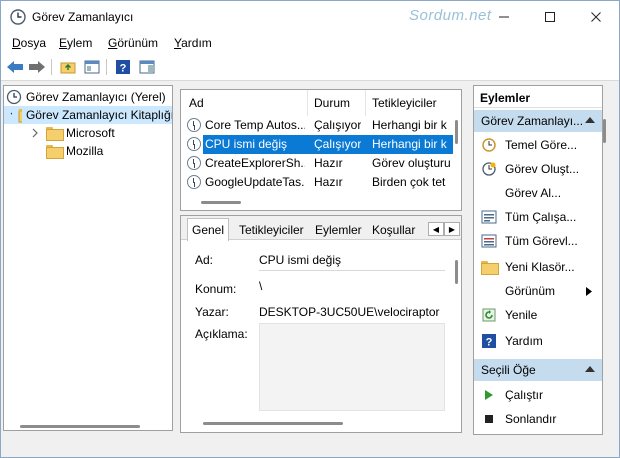  Describe the element at coordinates (221, 334) in the screenshot. I see `description-label: Açıklama:` at that location.